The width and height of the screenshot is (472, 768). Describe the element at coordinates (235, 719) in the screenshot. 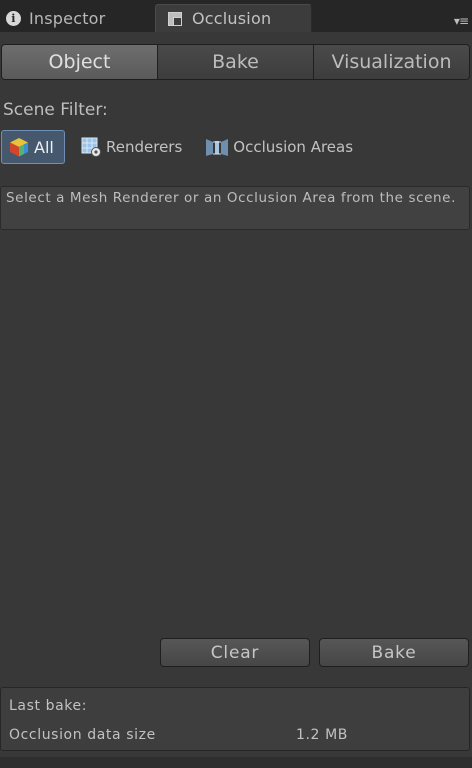

I see `bake-stats-panel: Last bake: Occlusion data size 1.2 MB` at that location.